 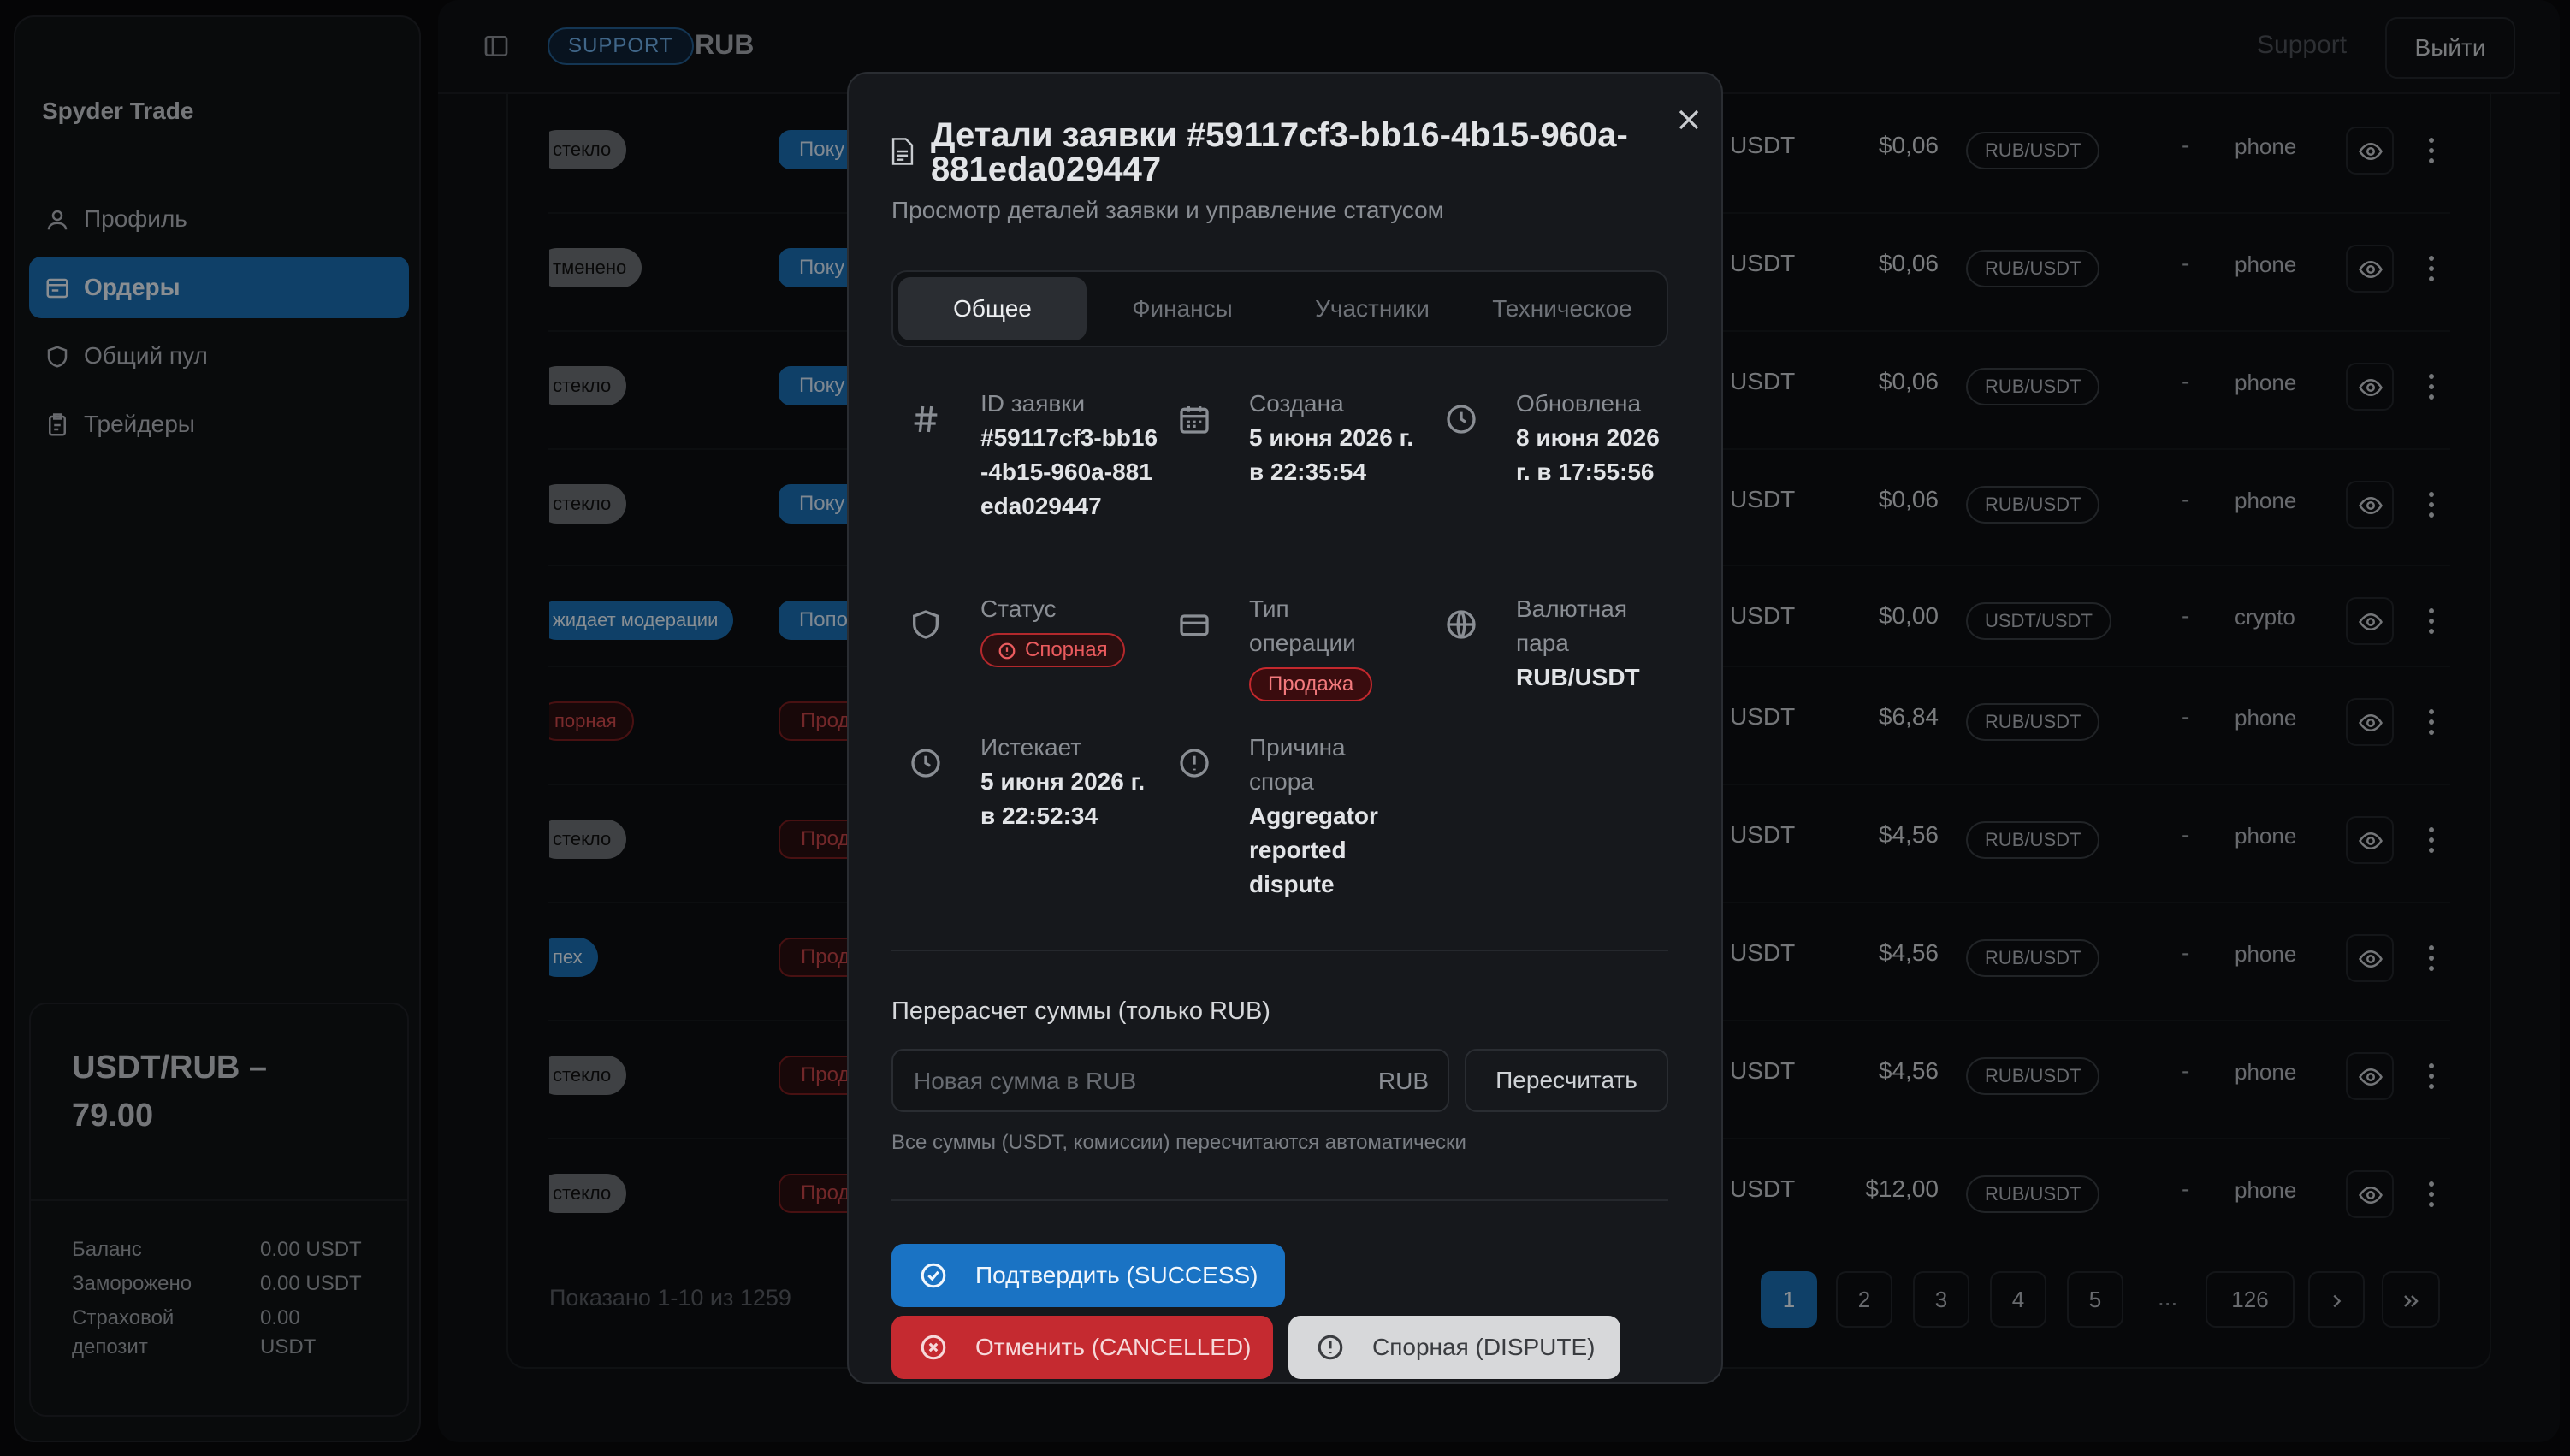 I want to click on pair-value: RUB/USDT, so click(x=1578, y=677).